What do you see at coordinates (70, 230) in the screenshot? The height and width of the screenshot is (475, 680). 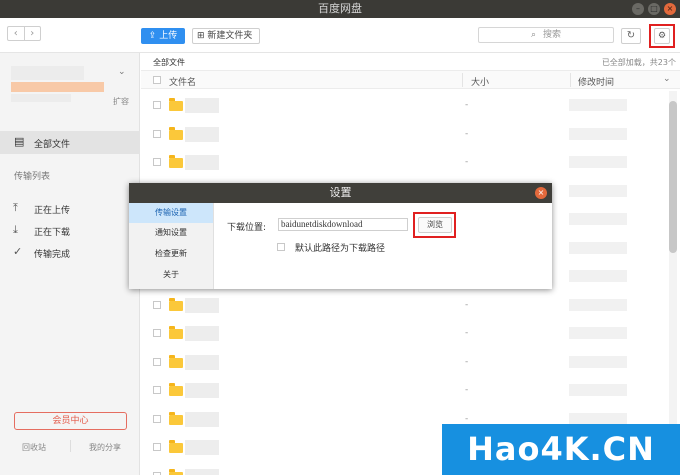 I see `sidebar-item-downloading: ⤓ 正在下载` at bounding box center [70, 230].